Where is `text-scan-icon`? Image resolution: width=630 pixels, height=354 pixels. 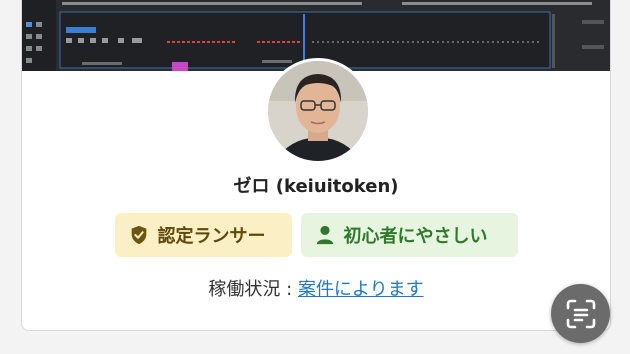
text-scan-icon is located at coordinates (580, 313).